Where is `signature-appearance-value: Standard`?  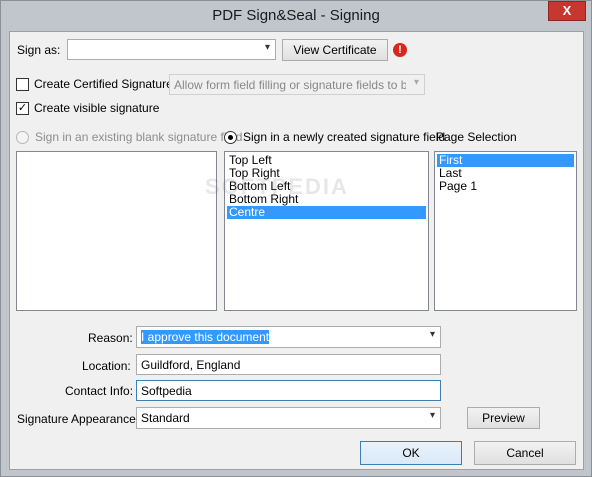 signature-appearance-value: Standard is located at coordinates (165, 418).